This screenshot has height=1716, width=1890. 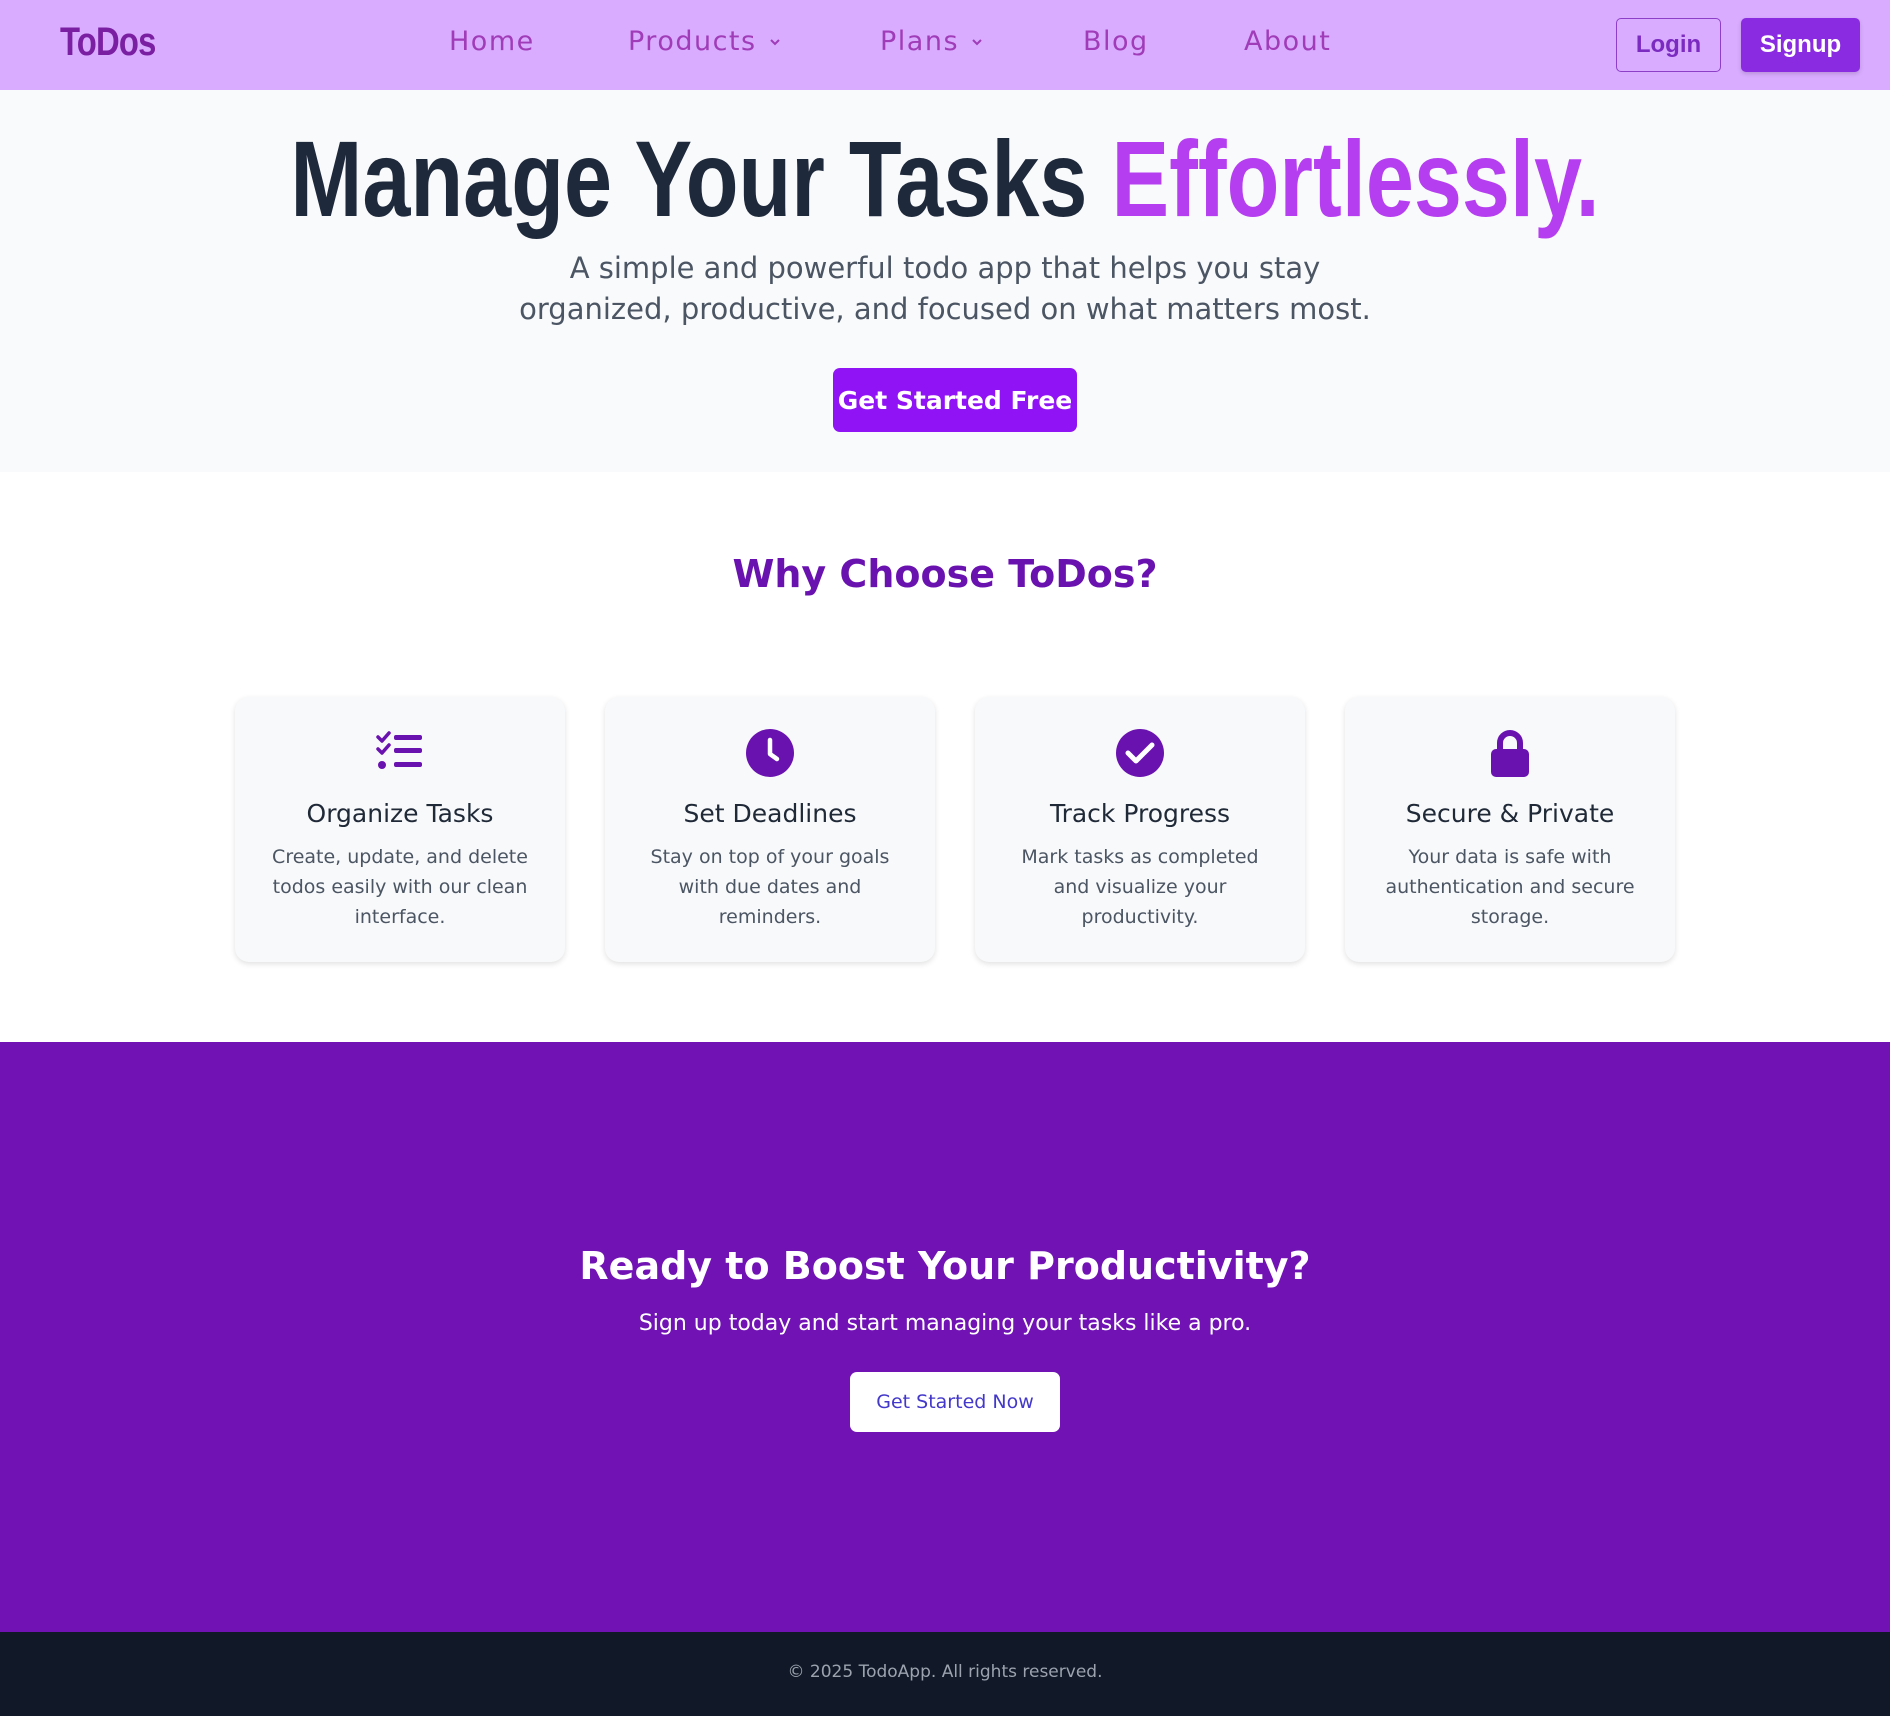 What do you see at coordinates (945, 1266) in the screenshot?
I see `cta-heading: Ready to Boost Your Productivity?` at bounding box center [945, 1266].